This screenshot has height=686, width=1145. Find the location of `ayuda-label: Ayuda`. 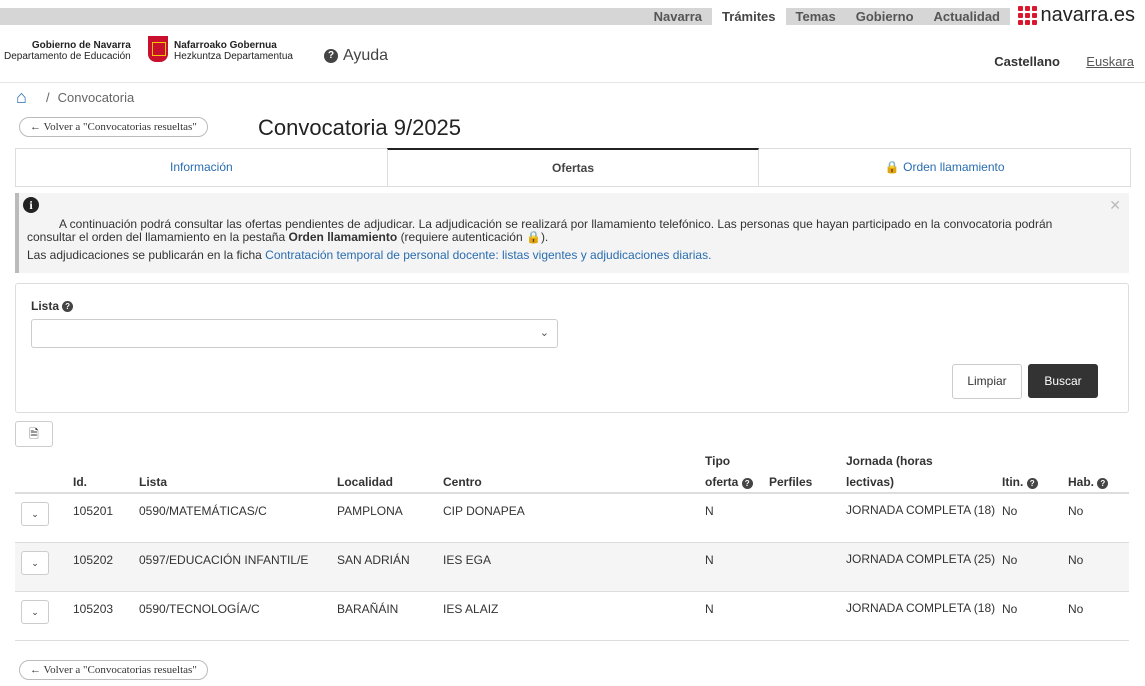

ayuda-label: Ayuda is located at coordinates (366, 55).